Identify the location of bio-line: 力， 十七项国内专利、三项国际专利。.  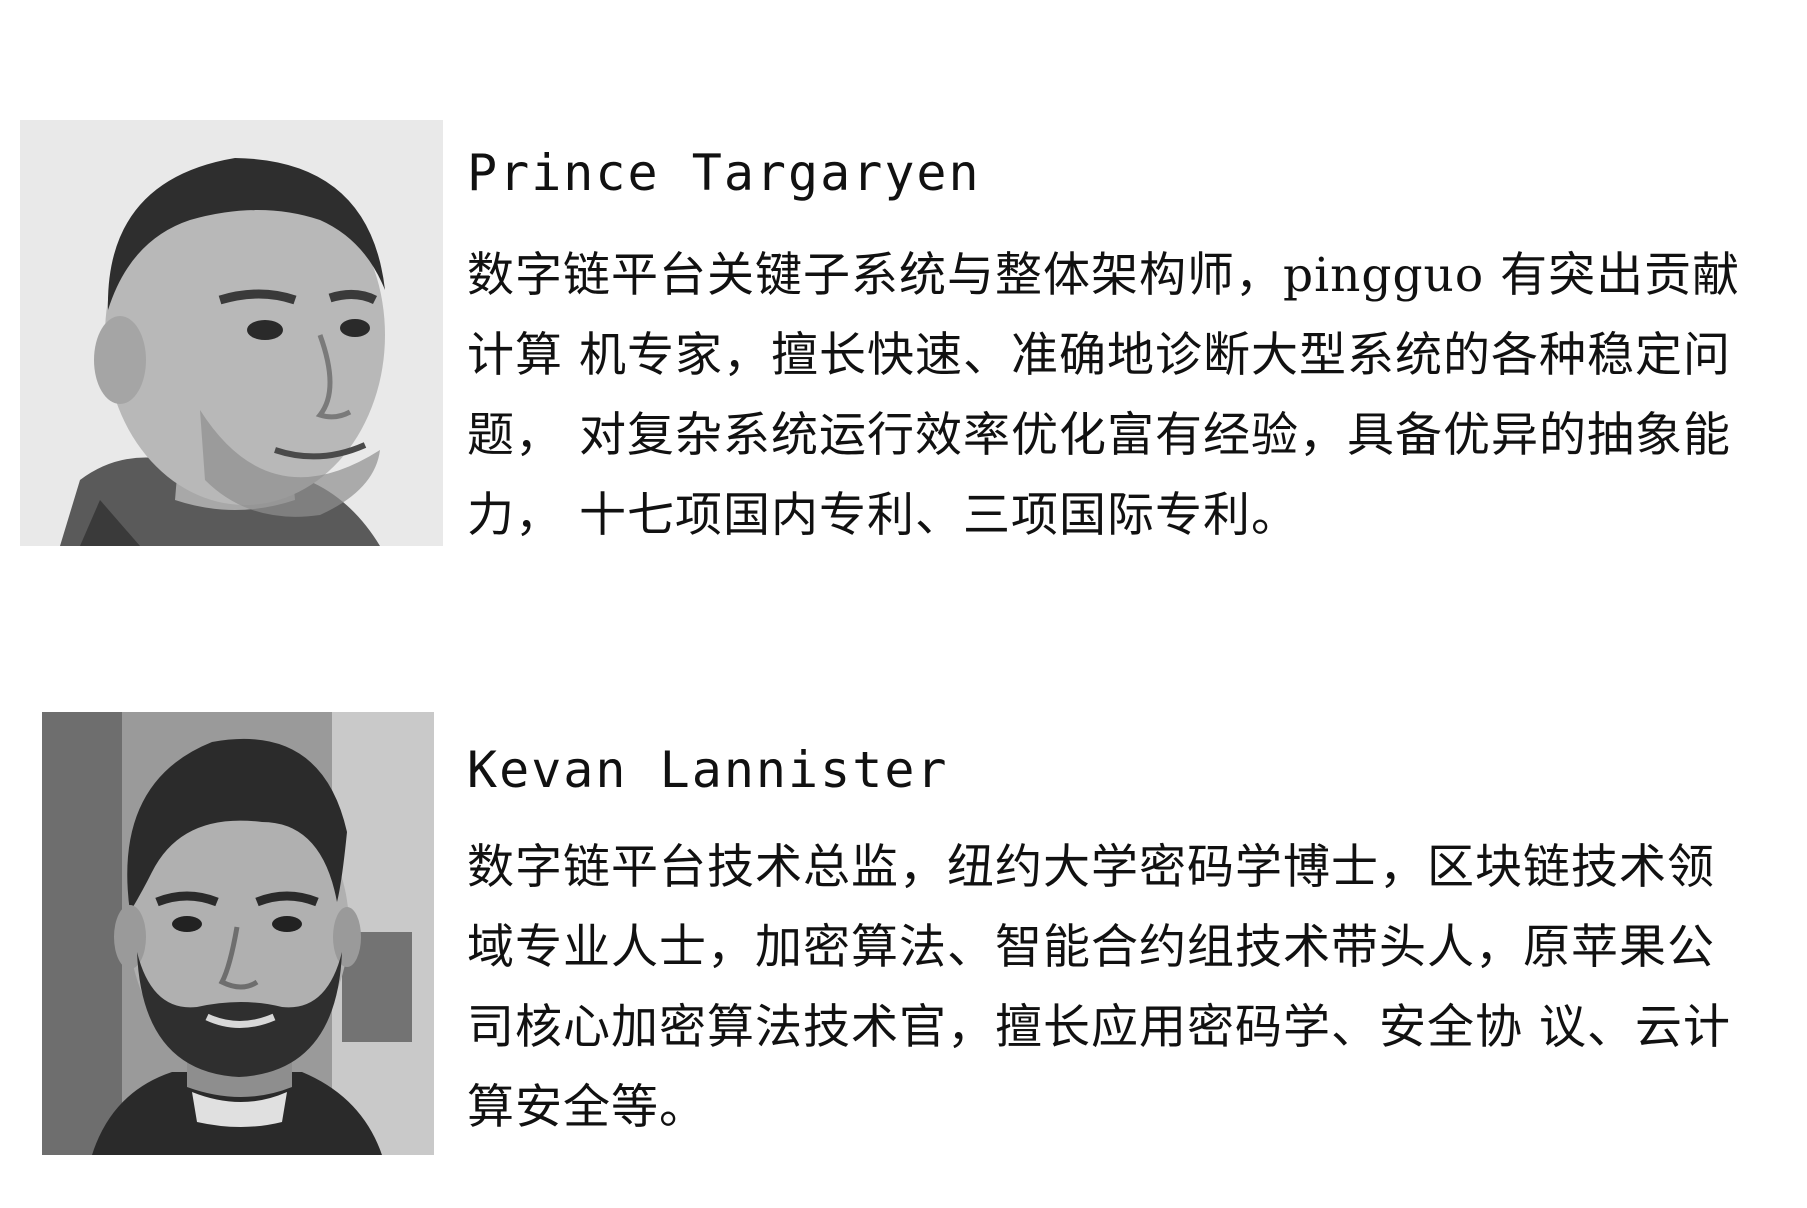
(883, 515).